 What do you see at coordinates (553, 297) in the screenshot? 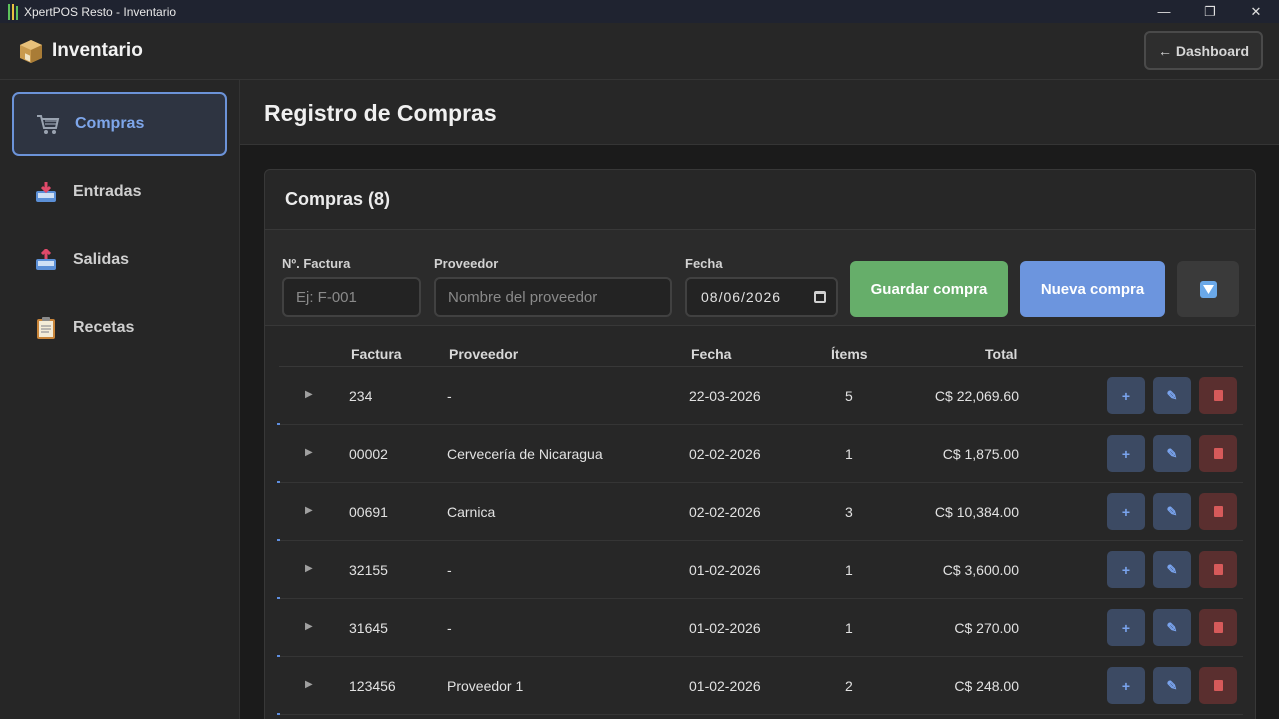
I see `supplier-input: Nombre del proveedor` at bounding box center [553, 297].